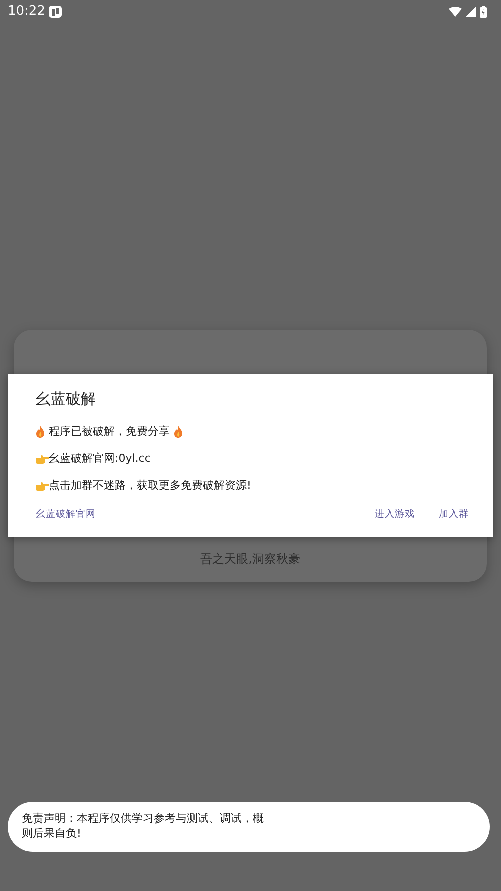 The width and height of the screenshot is (501, 891). I want to click on toast-text: 则后果自负!, so click(52, 833).